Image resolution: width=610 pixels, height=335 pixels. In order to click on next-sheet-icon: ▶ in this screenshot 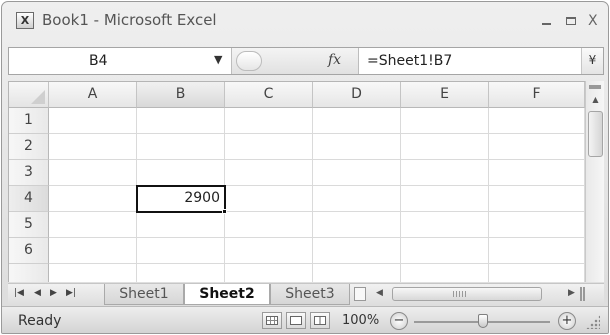, I will do `click(53, 293)`.